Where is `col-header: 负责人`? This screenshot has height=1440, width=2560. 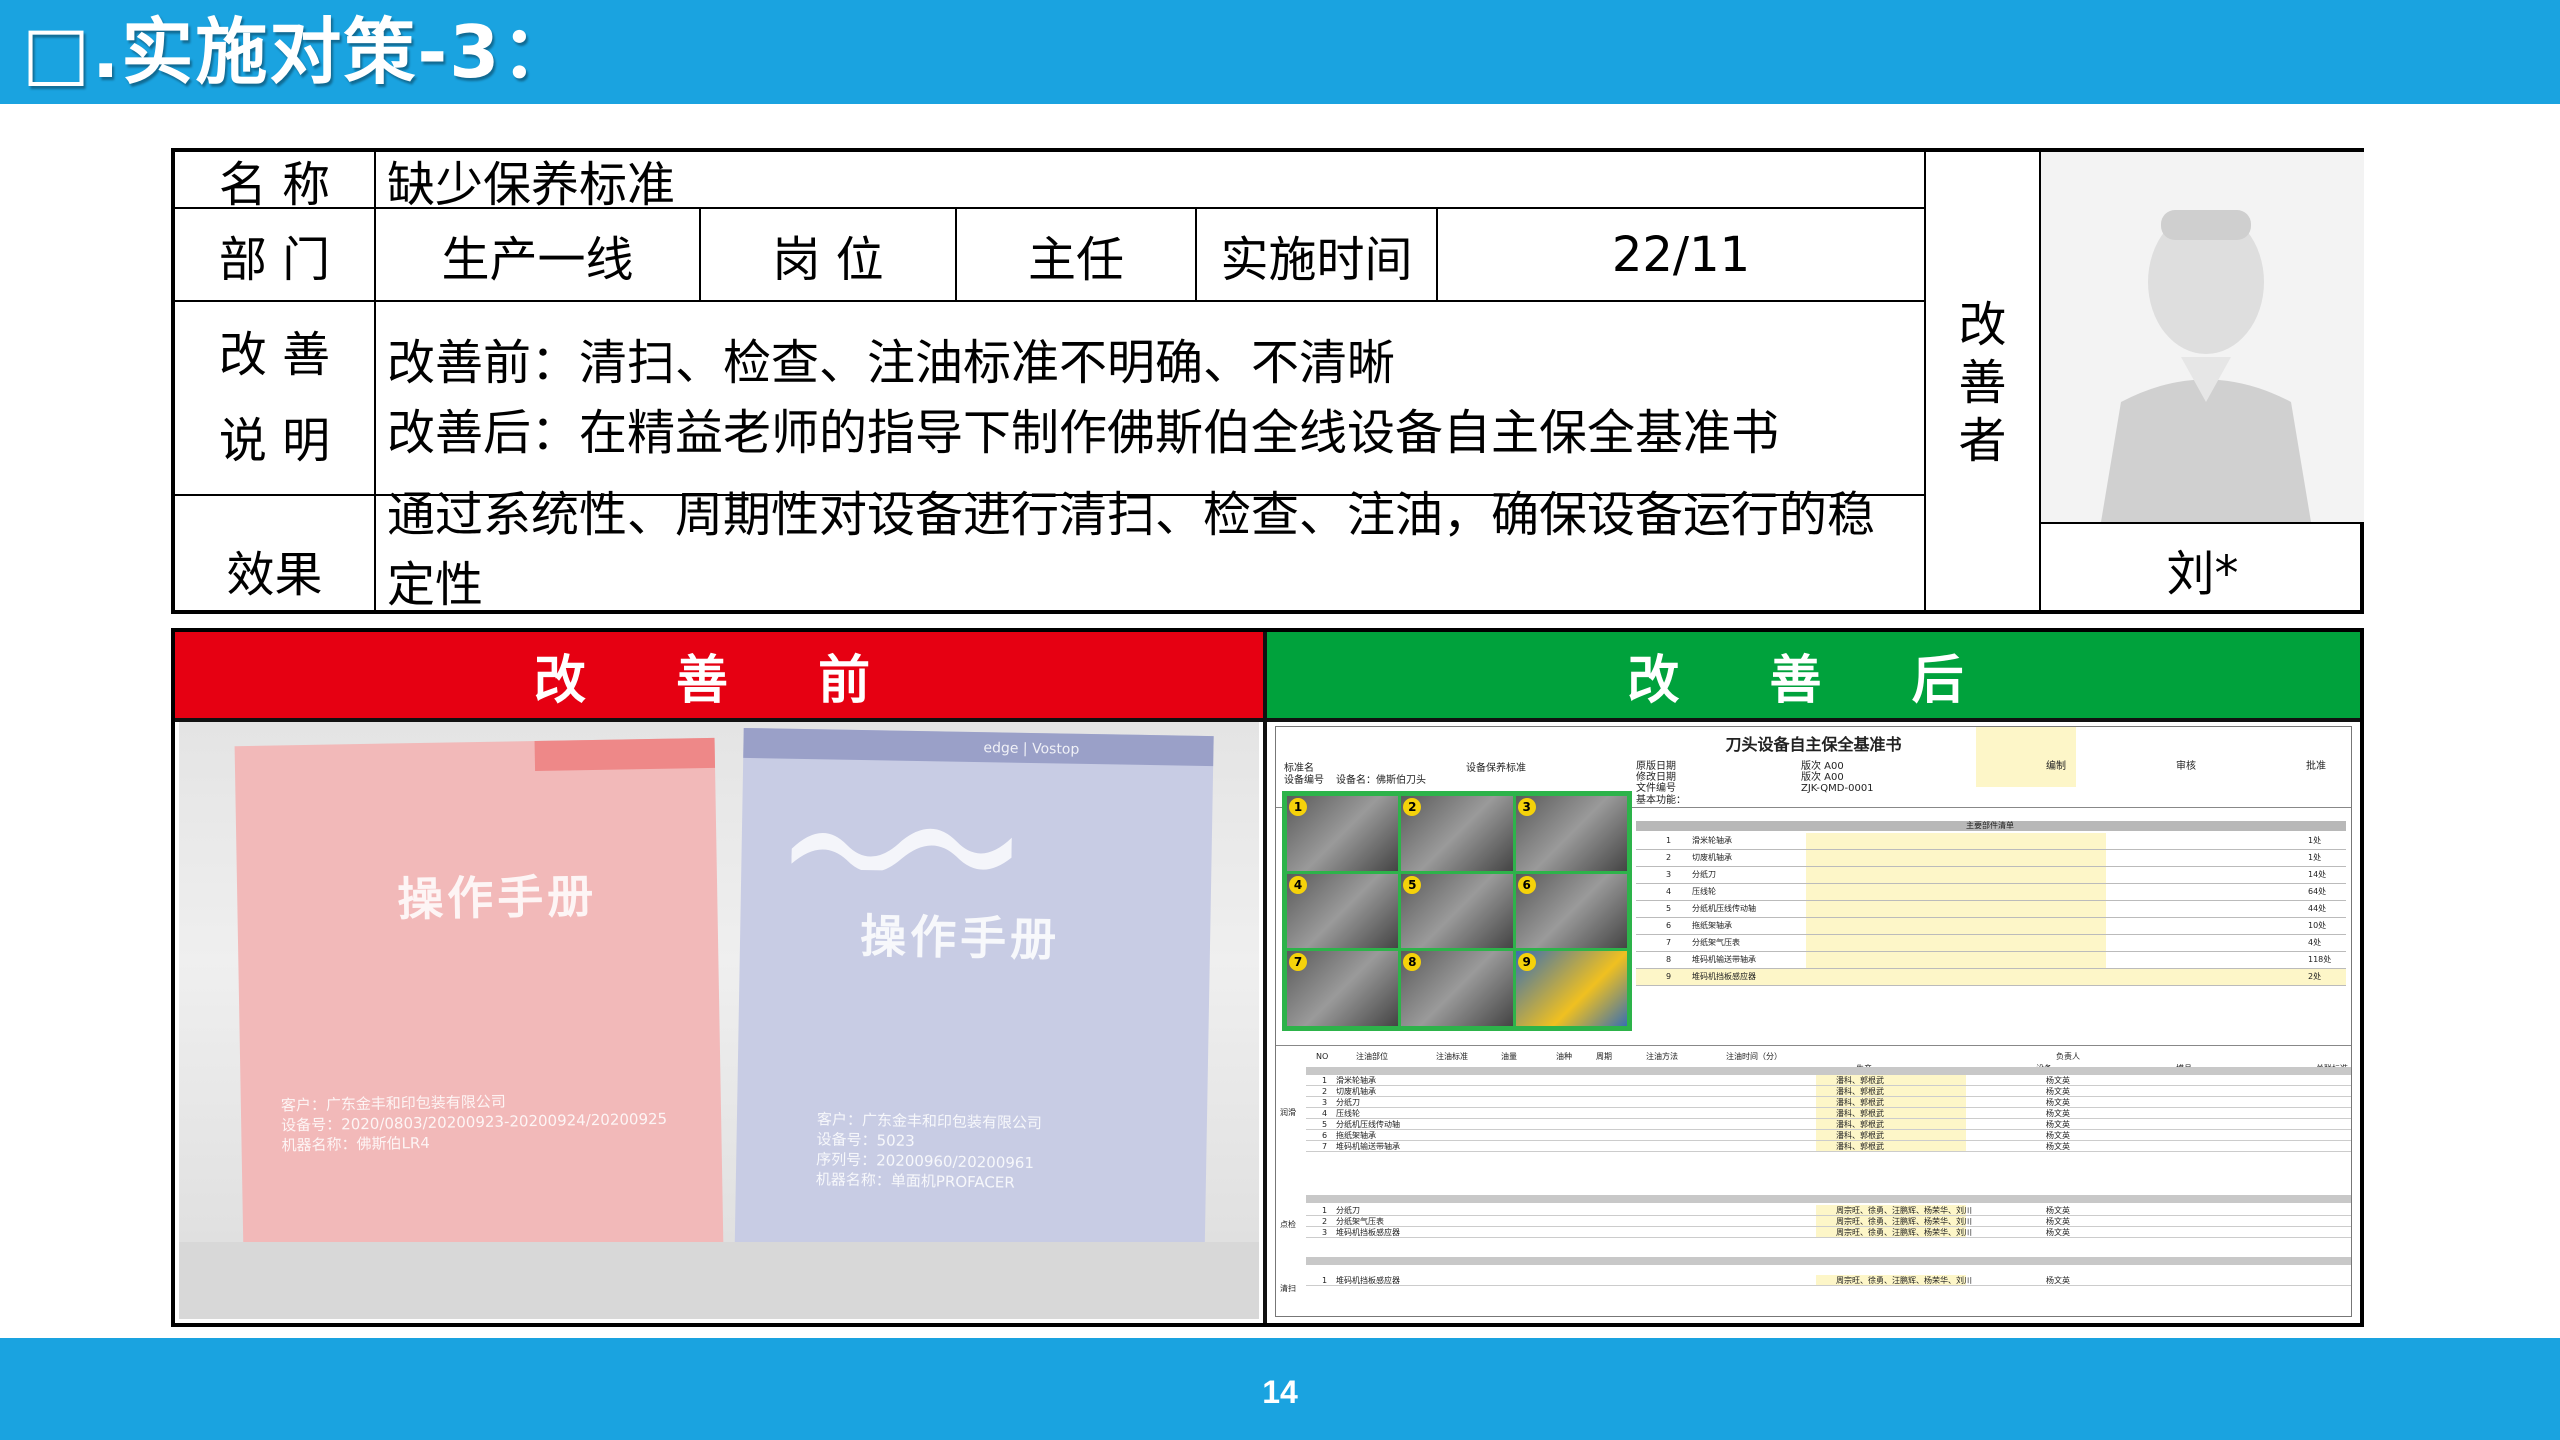
col-header: 负责人 is located at coordinates (2068, 1056).